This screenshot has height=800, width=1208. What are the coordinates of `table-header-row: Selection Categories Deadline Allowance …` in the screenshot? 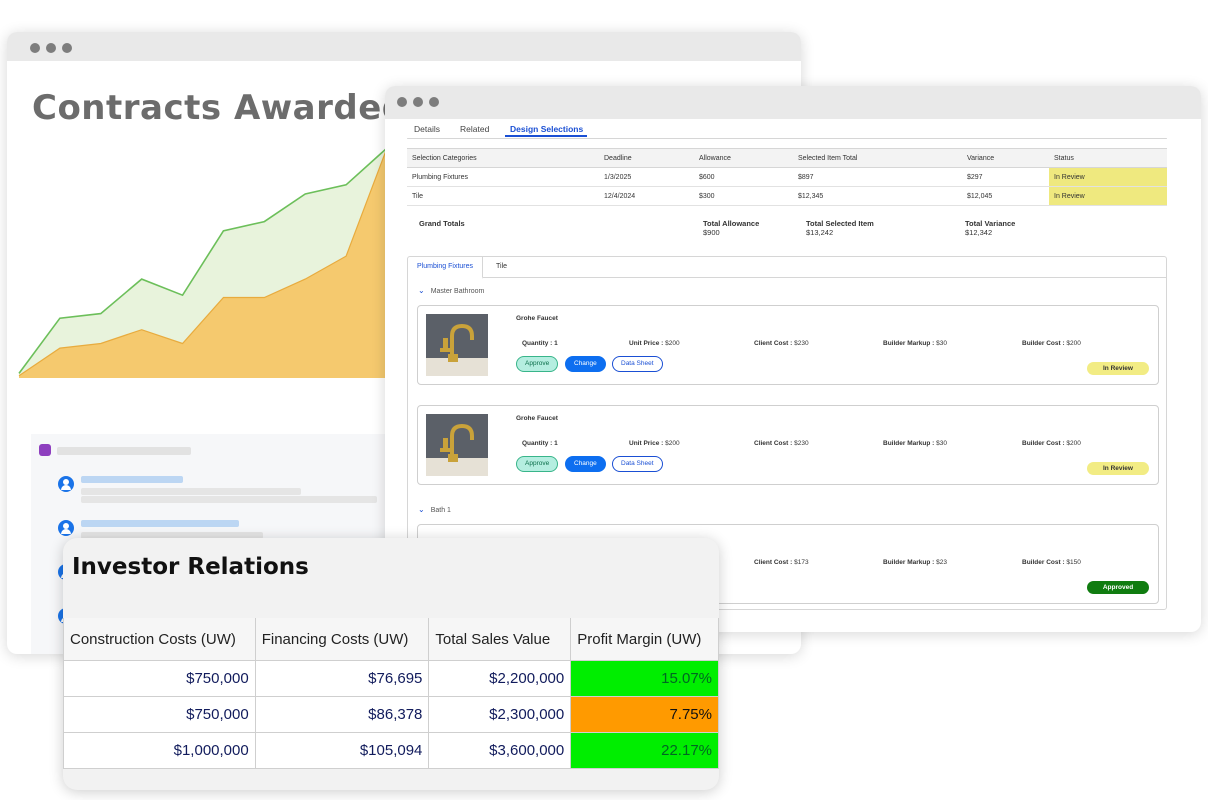 It's located at (787, 158).